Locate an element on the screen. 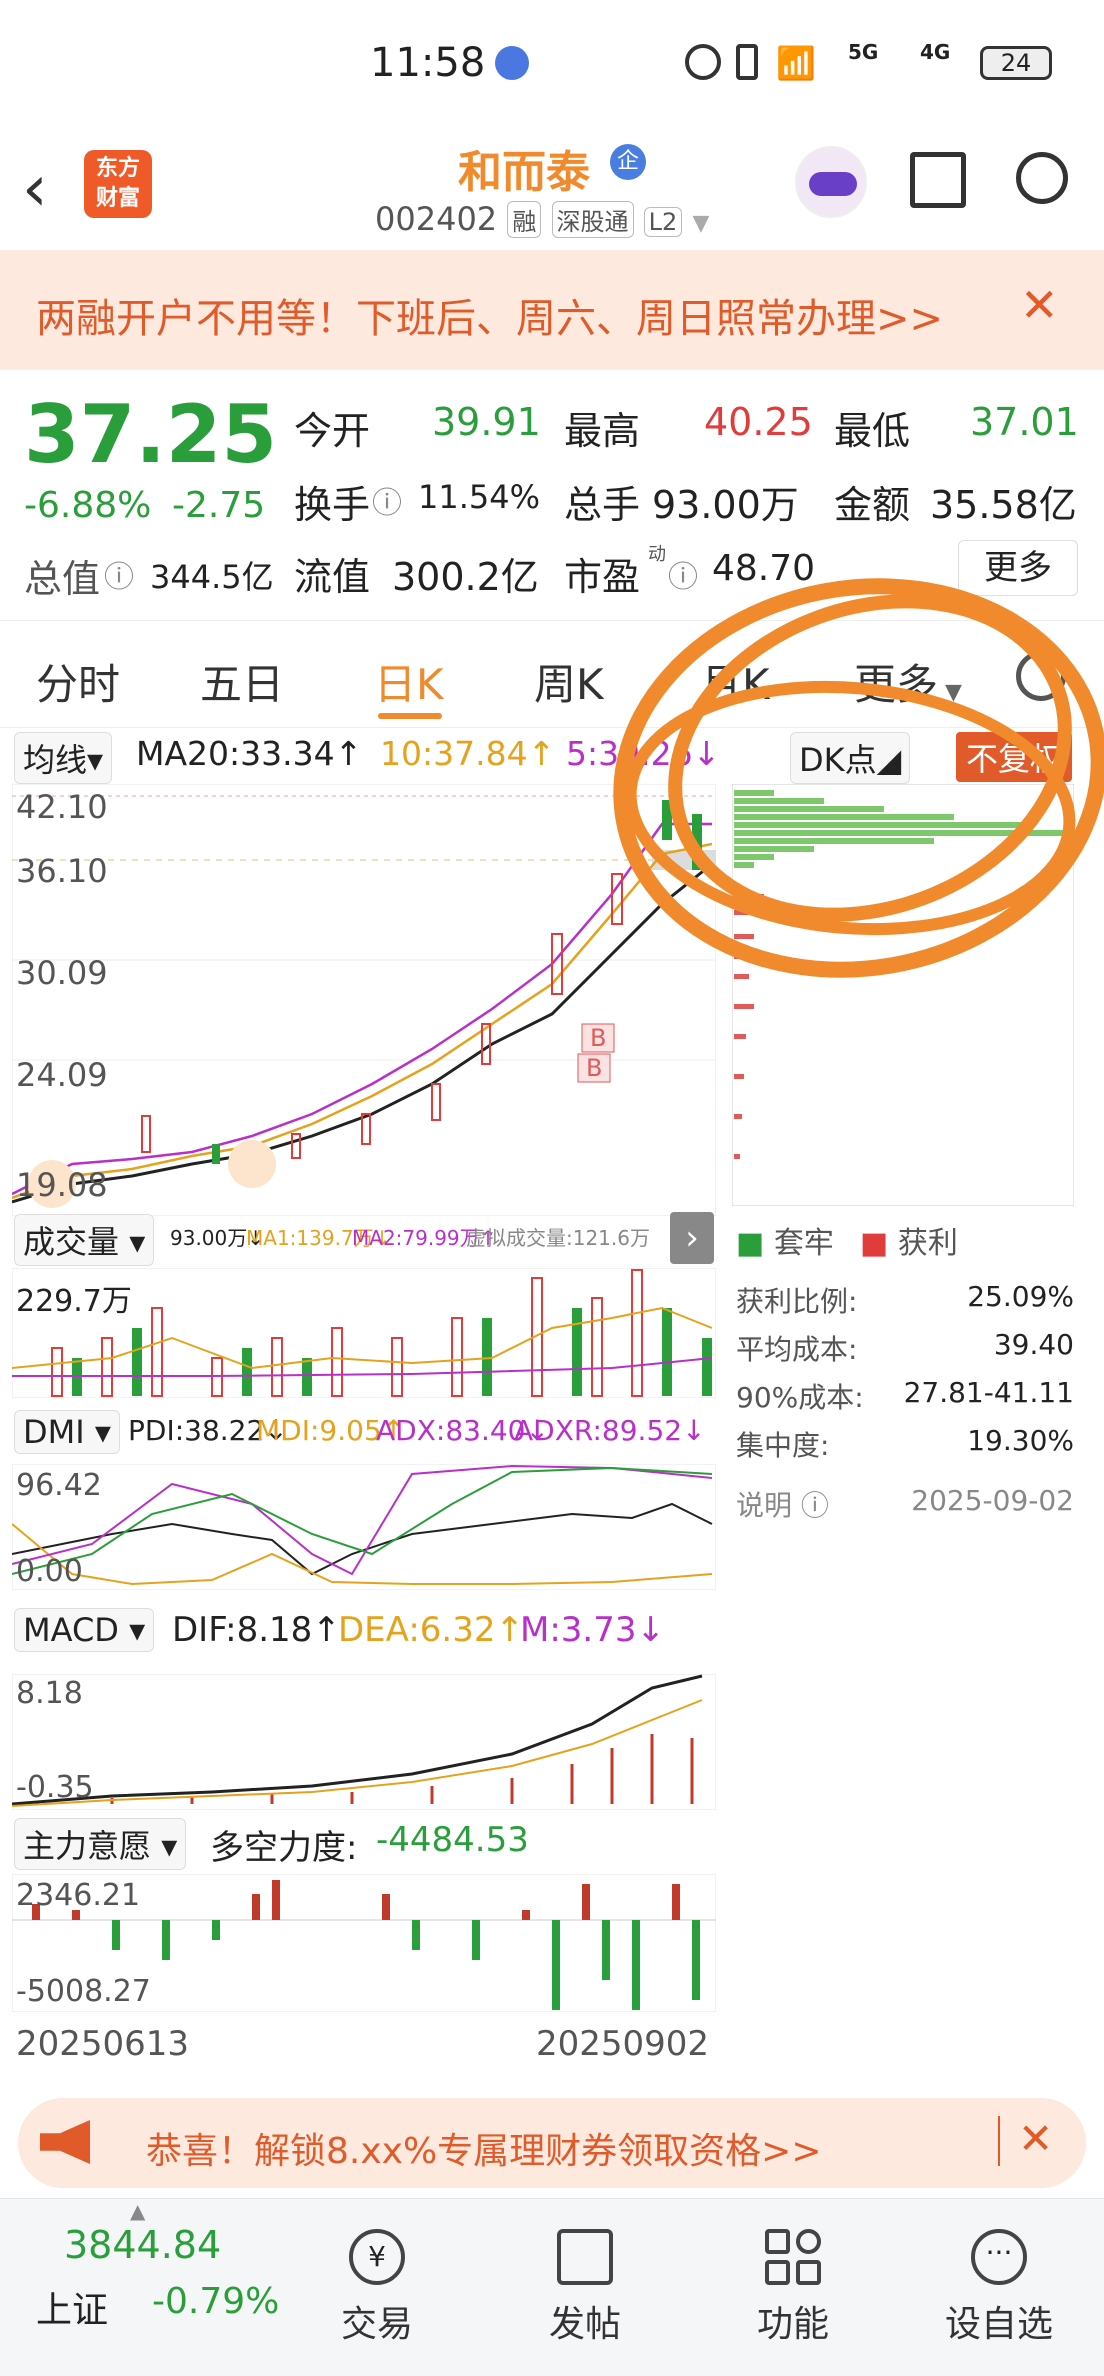 This screenshot has width=1104, height=2376. macd-y-top: 8.18 is located at coordinates (49, 1693).